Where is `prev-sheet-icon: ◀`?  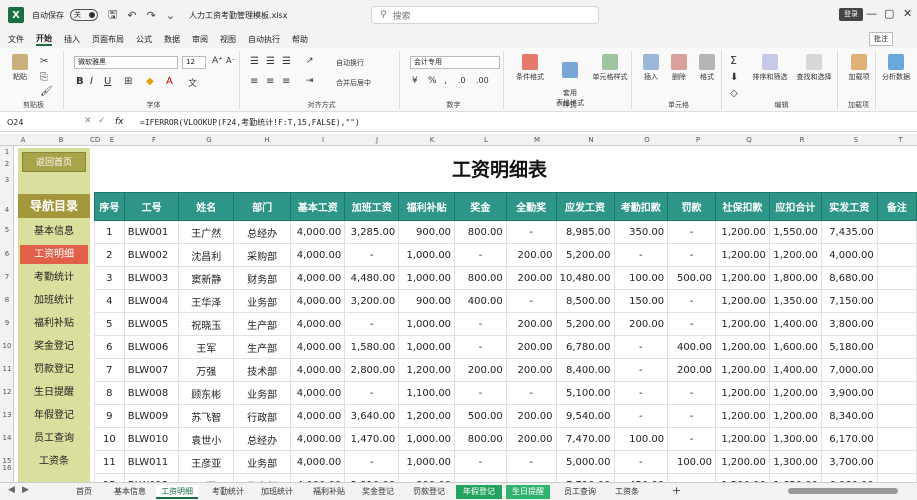 prev-sheet-icon: ◀ is located at coordinates (11, 490).